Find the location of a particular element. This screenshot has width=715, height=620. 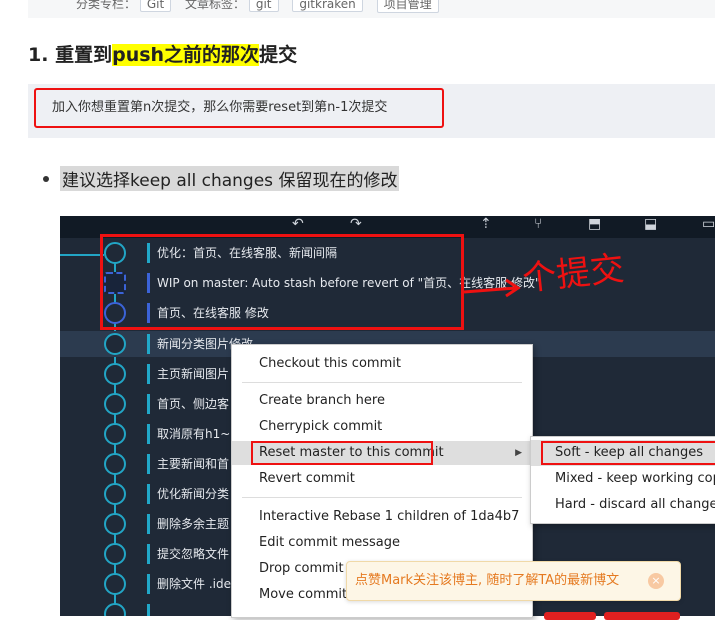

submenu-arrow-icon: ▶ is located at coordinates (518, 453).